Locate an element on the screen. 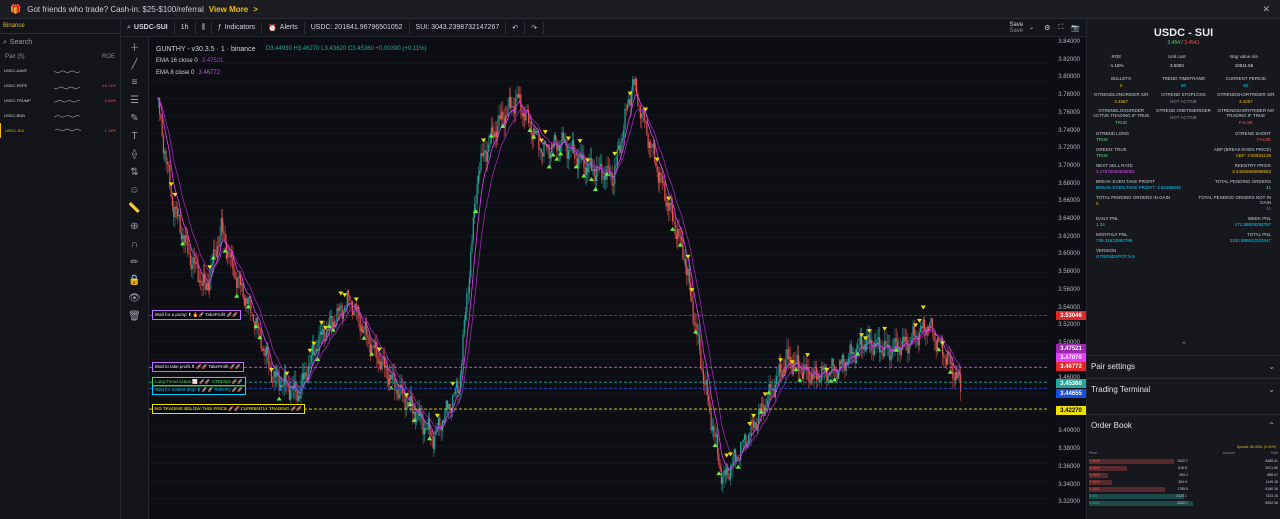 This screenshot has width=1280, height=519. stat-value: 2100.888622023447 is located at coordinates (1250, 240).